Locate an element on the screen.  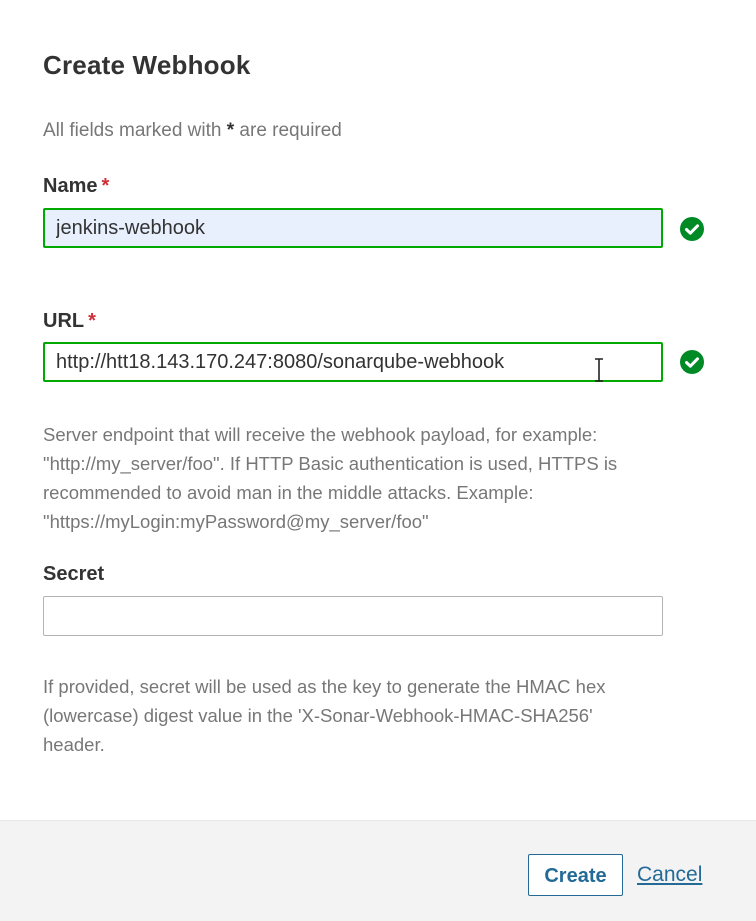
name-input is located at coordinates (353, 228).